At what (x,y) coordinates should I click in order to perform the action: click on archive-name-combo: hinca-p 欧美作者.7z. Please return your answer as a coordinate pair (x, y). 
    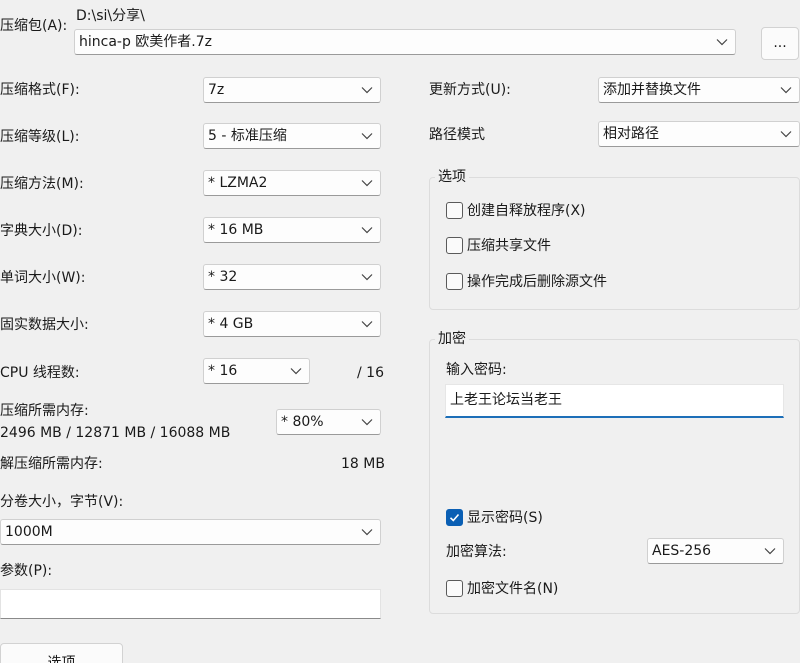
    Looking at the image, I should click on (405, 42).